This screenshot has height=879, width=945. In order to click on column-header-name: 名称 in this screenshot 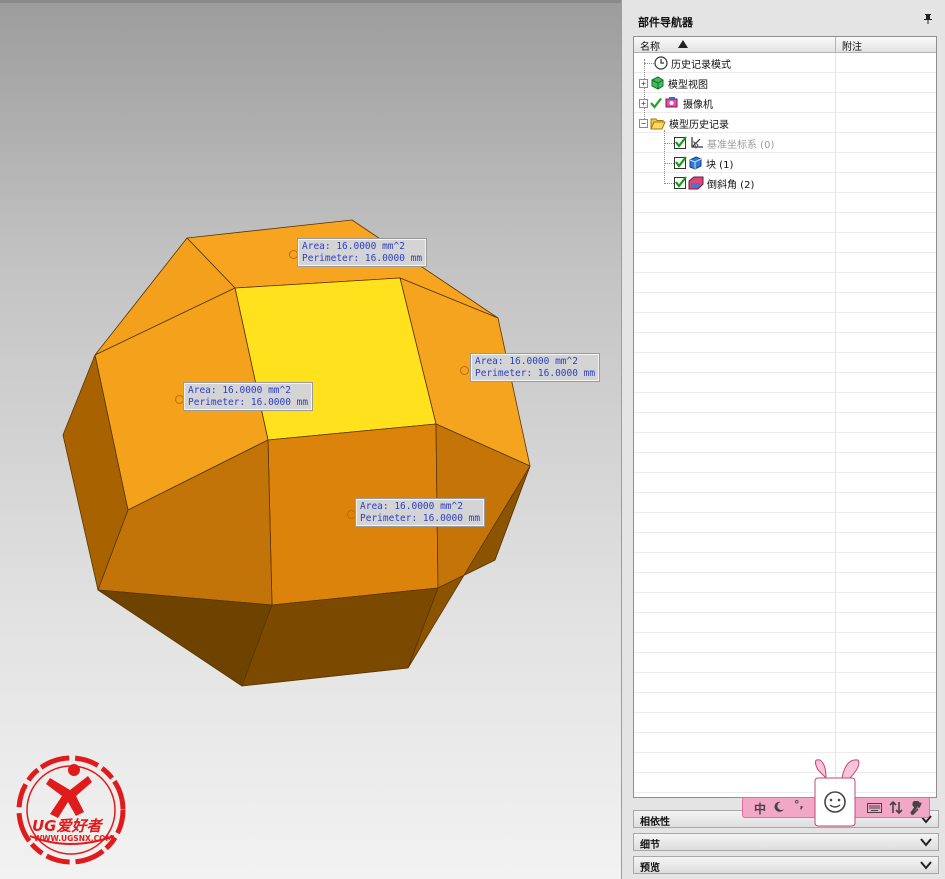, I will do `click(650, 45)`.